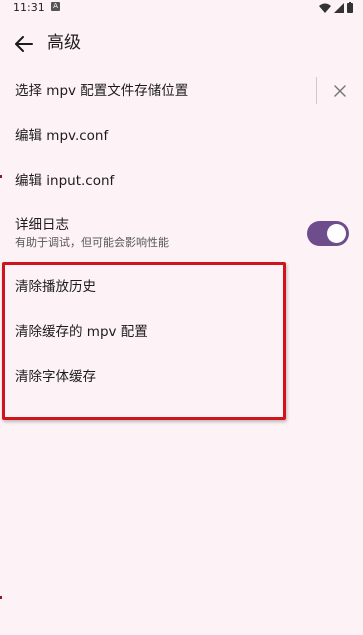 Image resolution: width=363 pixels, height=635 pixels. I want to click on divider, so click(316, 90).